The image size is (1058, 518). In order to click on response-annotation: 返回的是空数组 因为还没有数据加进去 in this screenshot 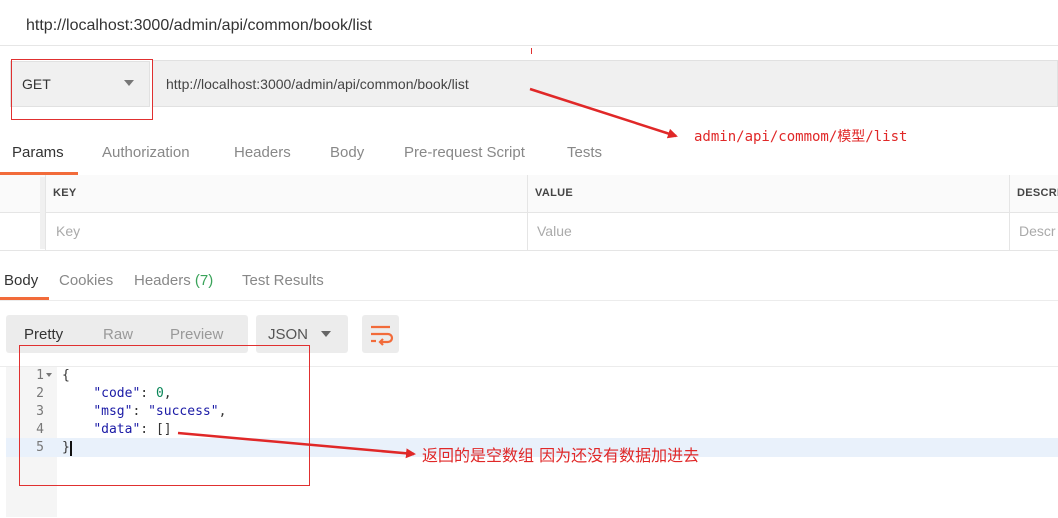, I will do `click(561, 455)`.